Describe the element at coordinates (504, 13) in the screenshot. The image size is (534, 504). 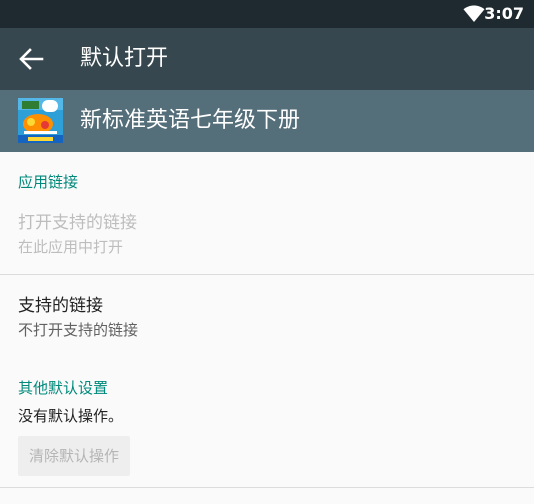
I see `status-time: 3:07` at that location.